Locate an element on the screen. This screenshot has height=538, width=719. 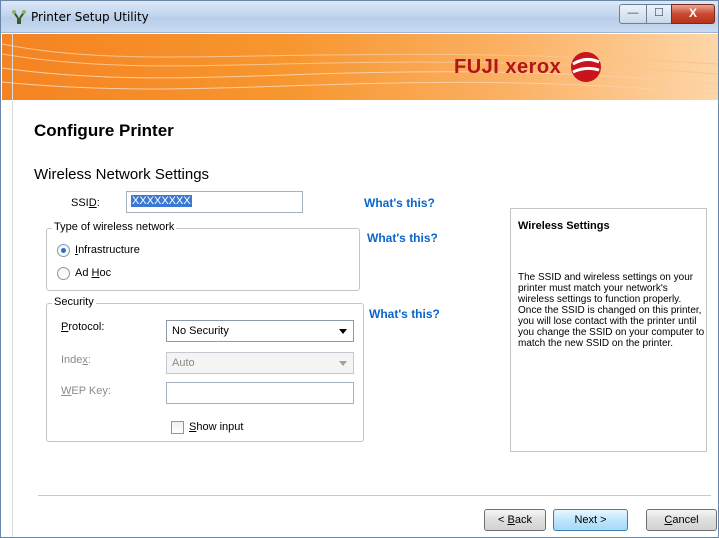
fuji-xerox-logo-icon is located at coordinates (586, 67).